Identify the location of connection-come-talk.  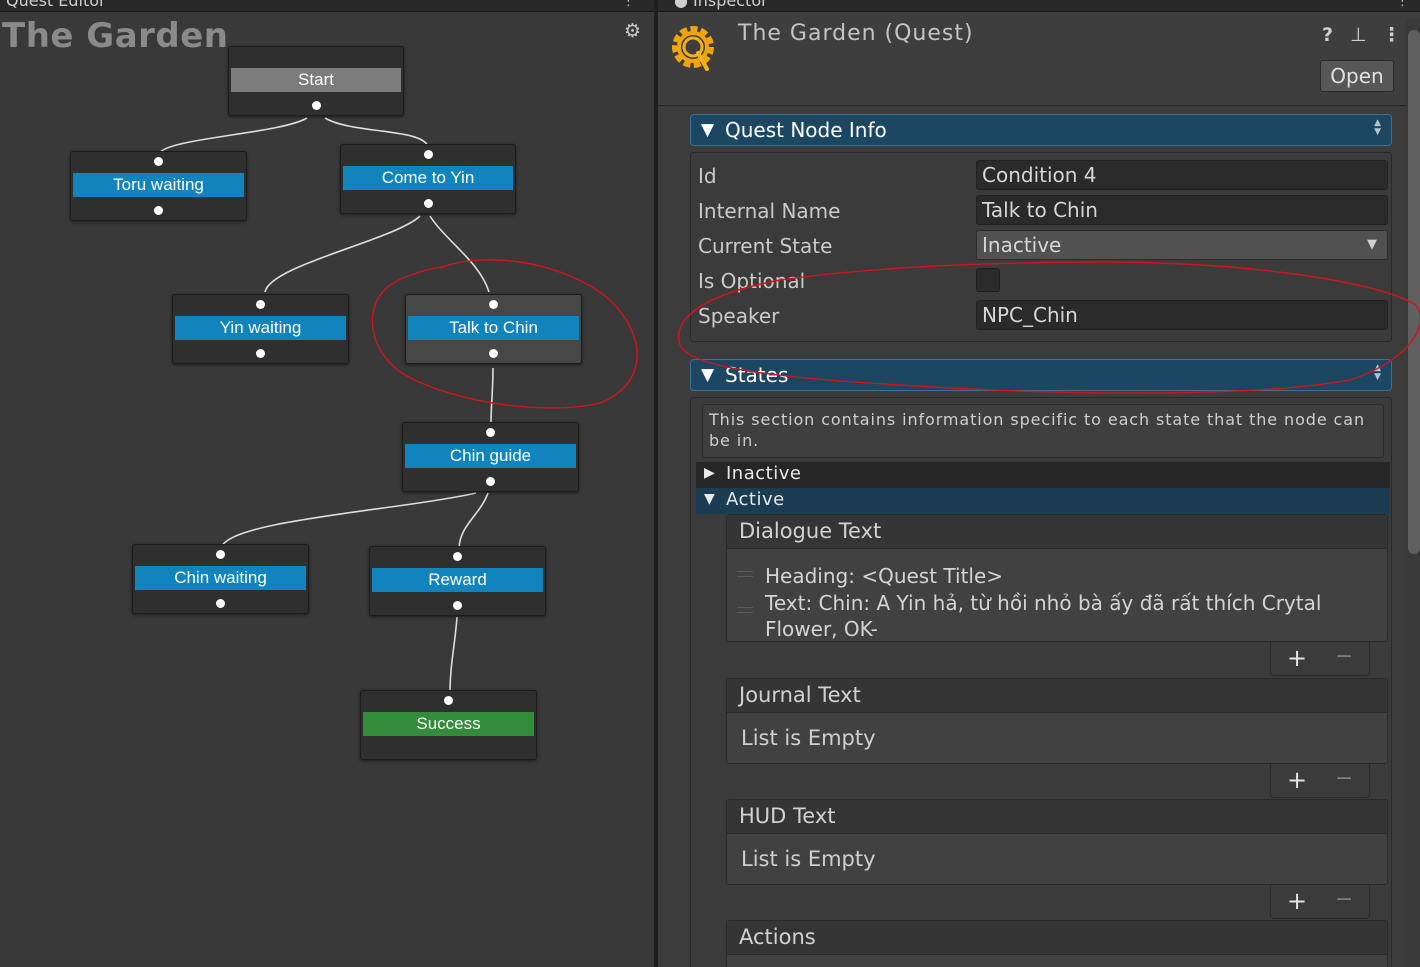
(459, 254).